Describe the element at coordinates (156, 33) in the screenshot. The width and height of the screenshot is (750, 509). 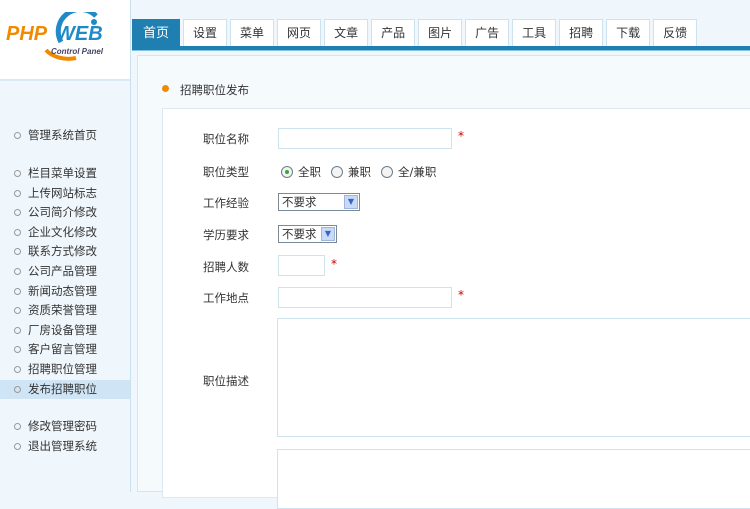
I see `tab-home: 首页` at that location.